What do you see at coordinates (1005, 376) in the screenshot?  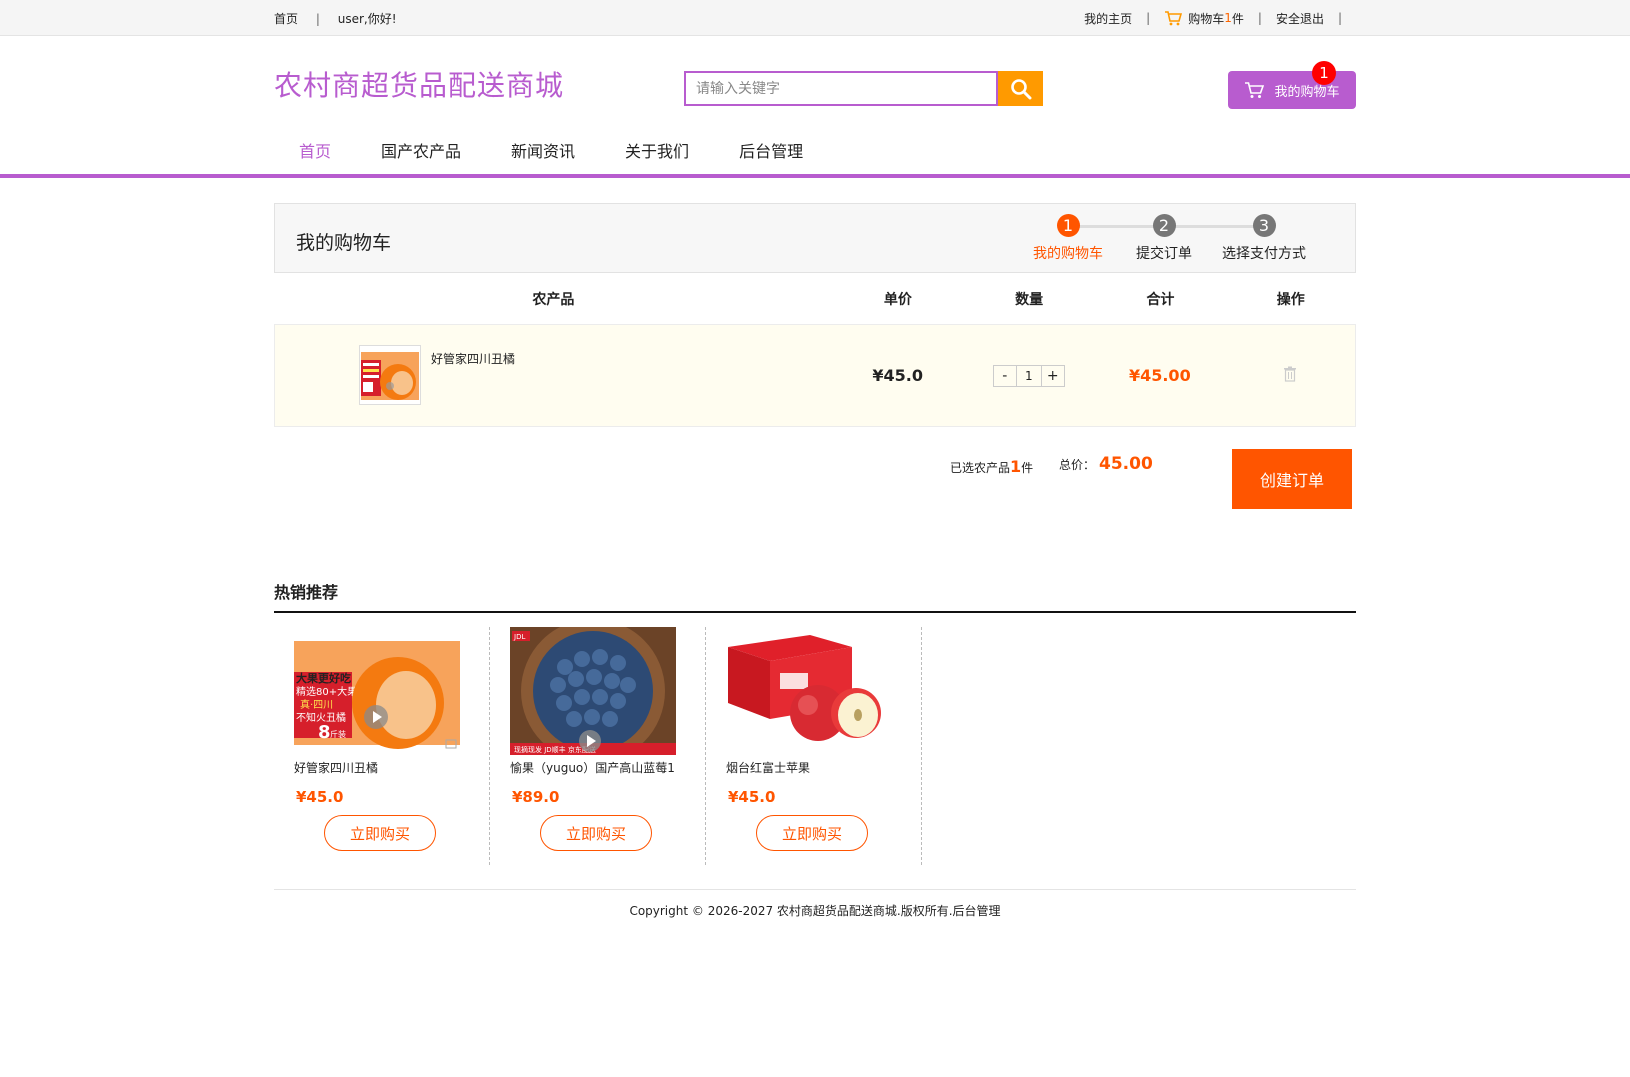 I see `quantity-decrease-button: -` at bounding box center [1005, 376].